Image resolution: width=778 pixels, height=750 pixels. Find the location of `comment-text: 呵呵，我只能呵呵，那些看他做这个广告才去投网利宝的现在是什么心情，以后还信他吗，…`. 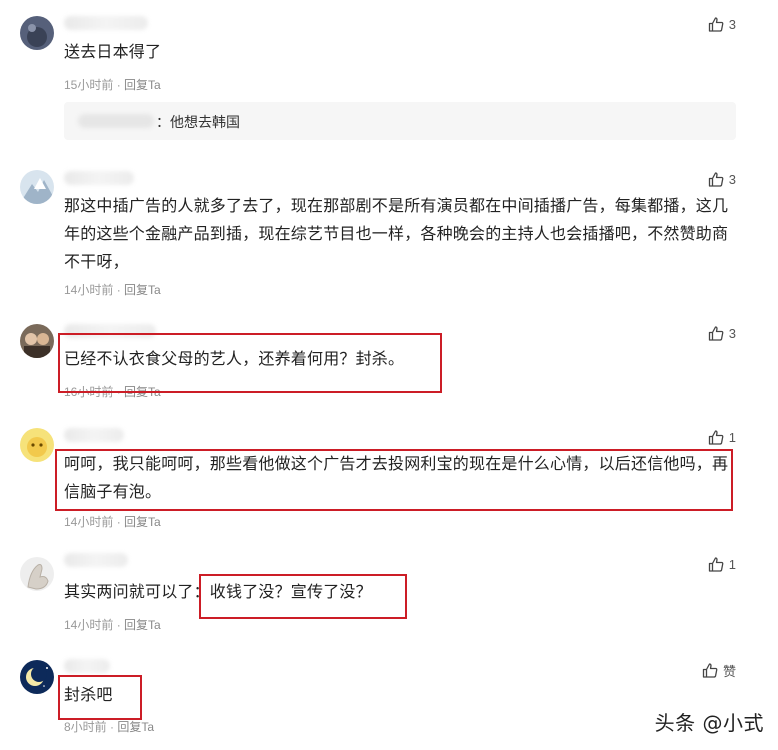

comment-text: 呵呵，我只能呵呵，那些看他做这个广告才去投网利宝的现在是什么心情，以后还信他吗，… is located at coordinates (396, 478).